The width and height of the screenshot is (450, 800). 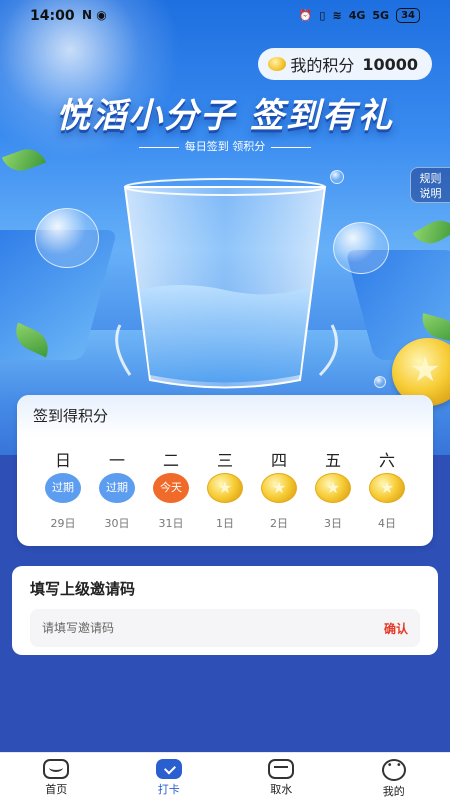 I want to click on page-title: 悦滔小分子 签到有礼, so click(x=225, y=116).